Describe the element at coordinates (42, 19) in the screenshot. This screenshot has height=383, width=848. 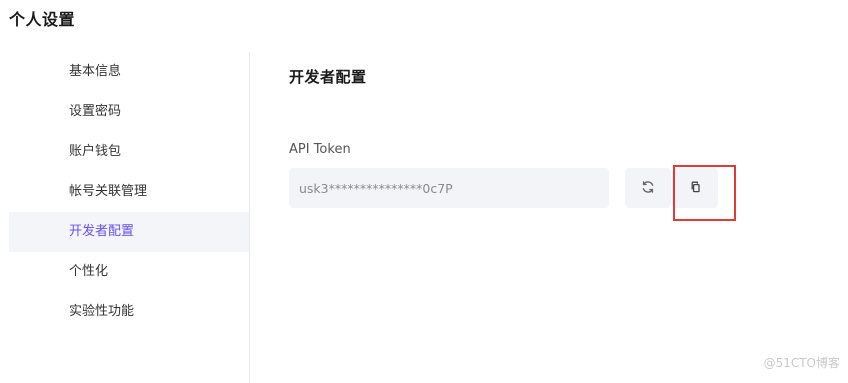
I see `page-title: 个人设置` at that location.